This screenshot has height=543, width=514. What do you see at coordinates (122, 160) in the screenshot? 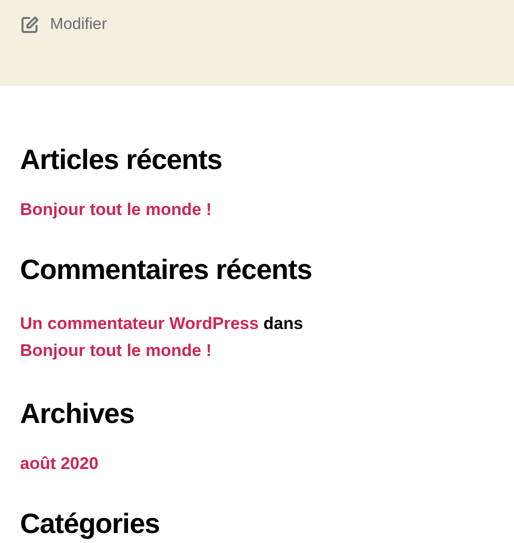
I see `widget-title: Articles récents` at bounding box center [122, 160].